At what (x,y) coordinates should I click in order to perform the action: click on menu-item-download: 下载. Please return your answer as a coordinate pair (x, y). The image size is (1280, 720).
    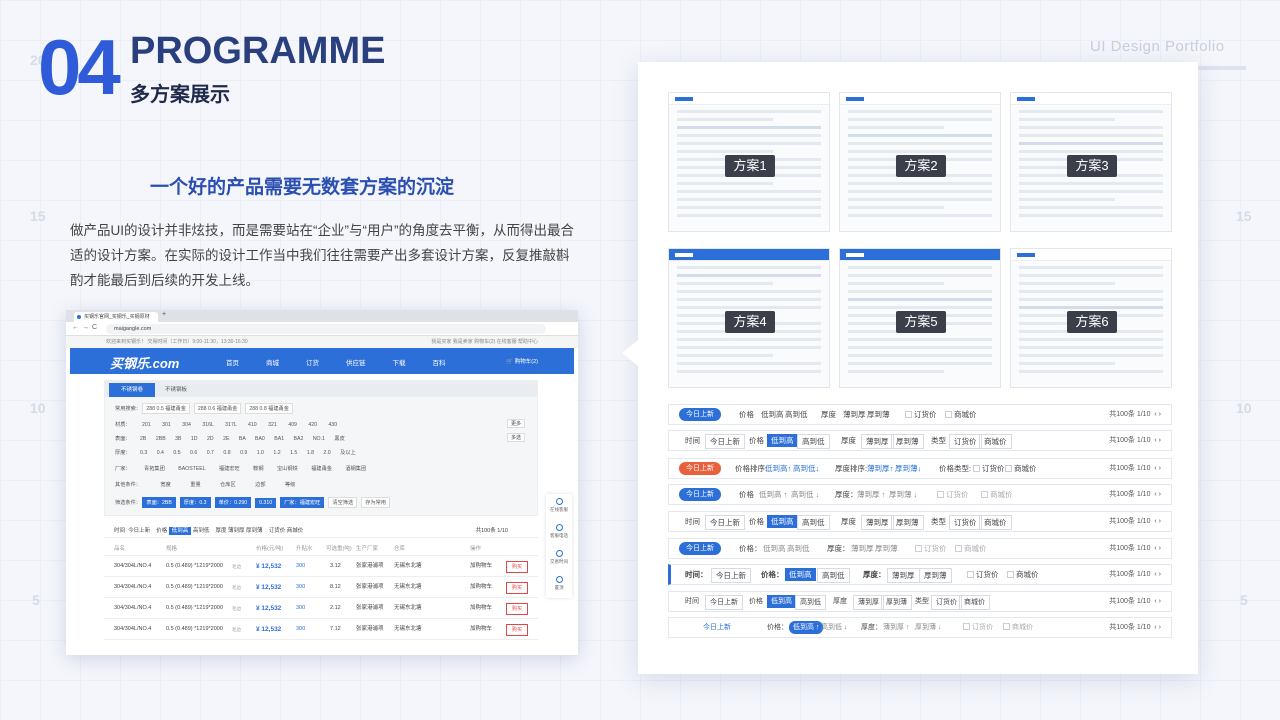
    Looking at the image, I should click on (399, 363).